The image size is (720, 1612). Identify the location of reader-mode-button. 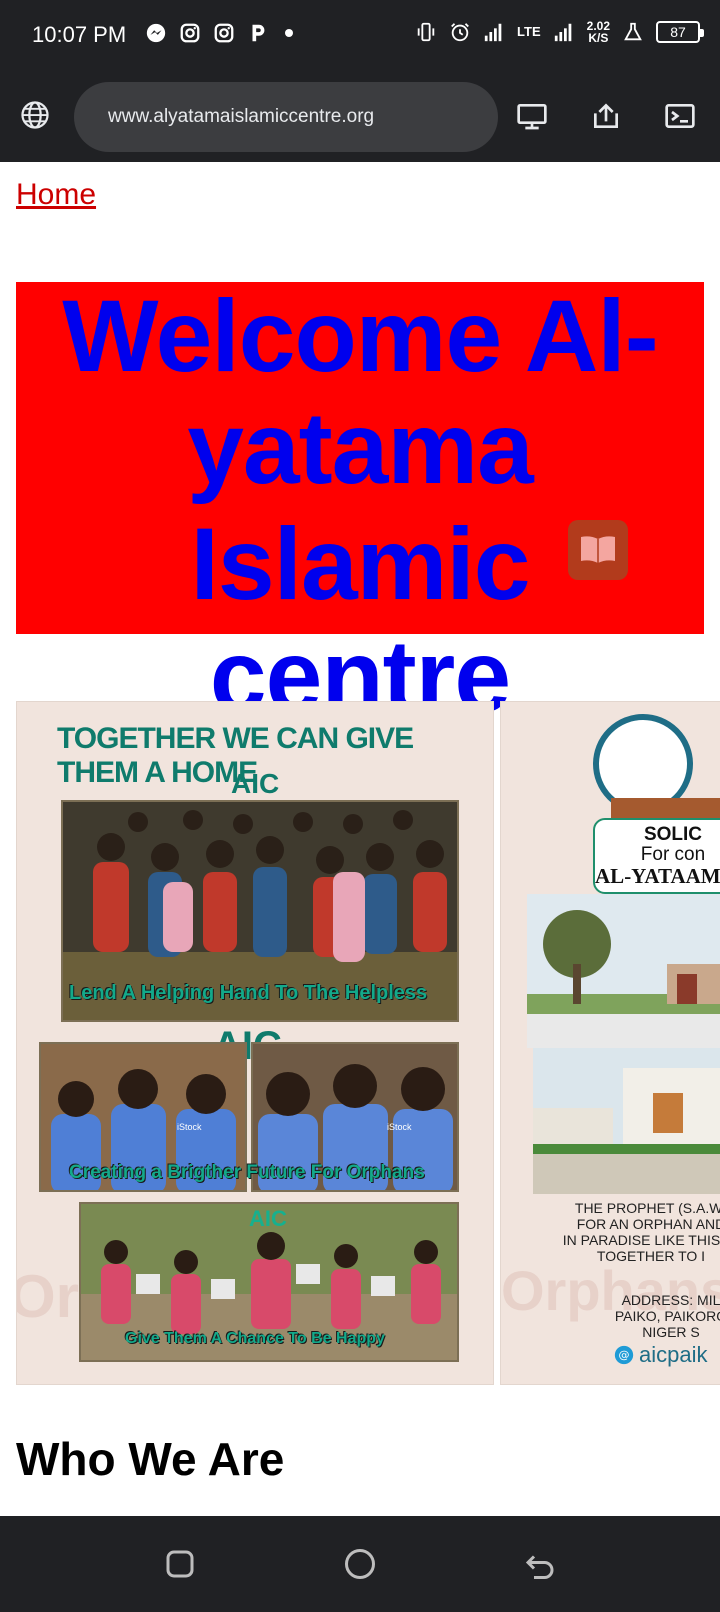
(598, 550).